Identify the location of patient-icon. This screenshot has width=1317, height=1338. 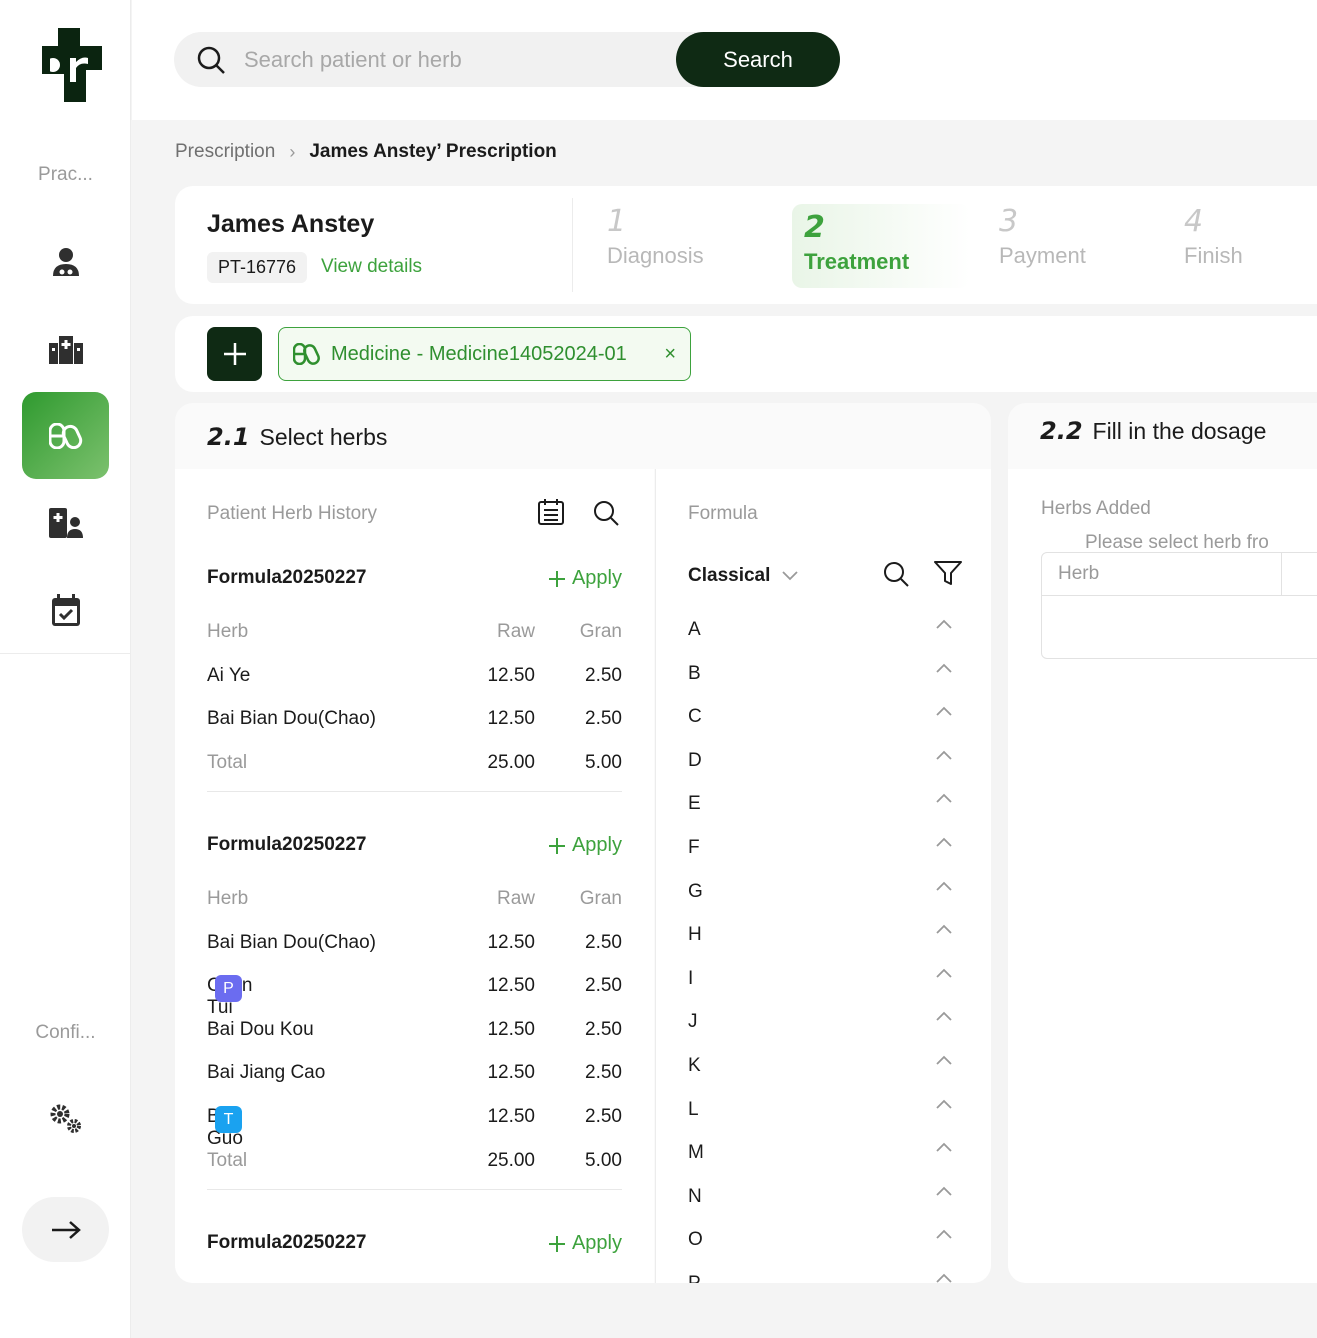
(65, 261).